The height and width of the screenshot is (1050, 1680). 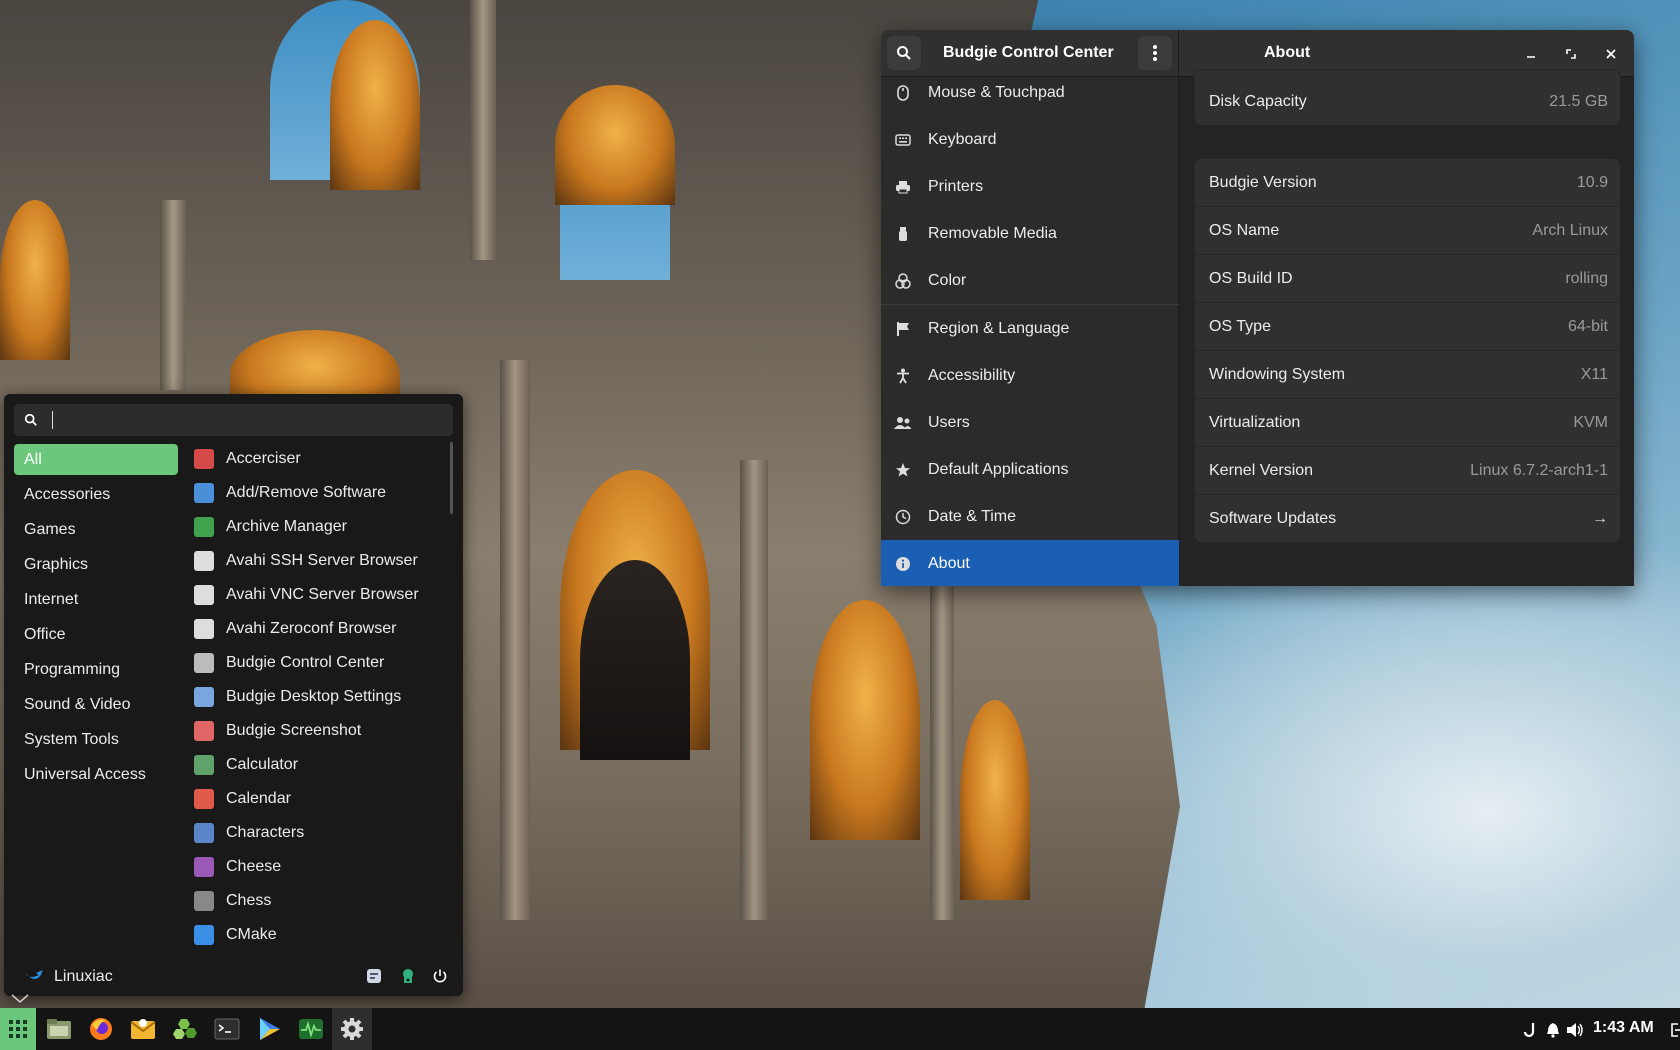 I want to click on accessibility-icon, so click(x=903, y=376).